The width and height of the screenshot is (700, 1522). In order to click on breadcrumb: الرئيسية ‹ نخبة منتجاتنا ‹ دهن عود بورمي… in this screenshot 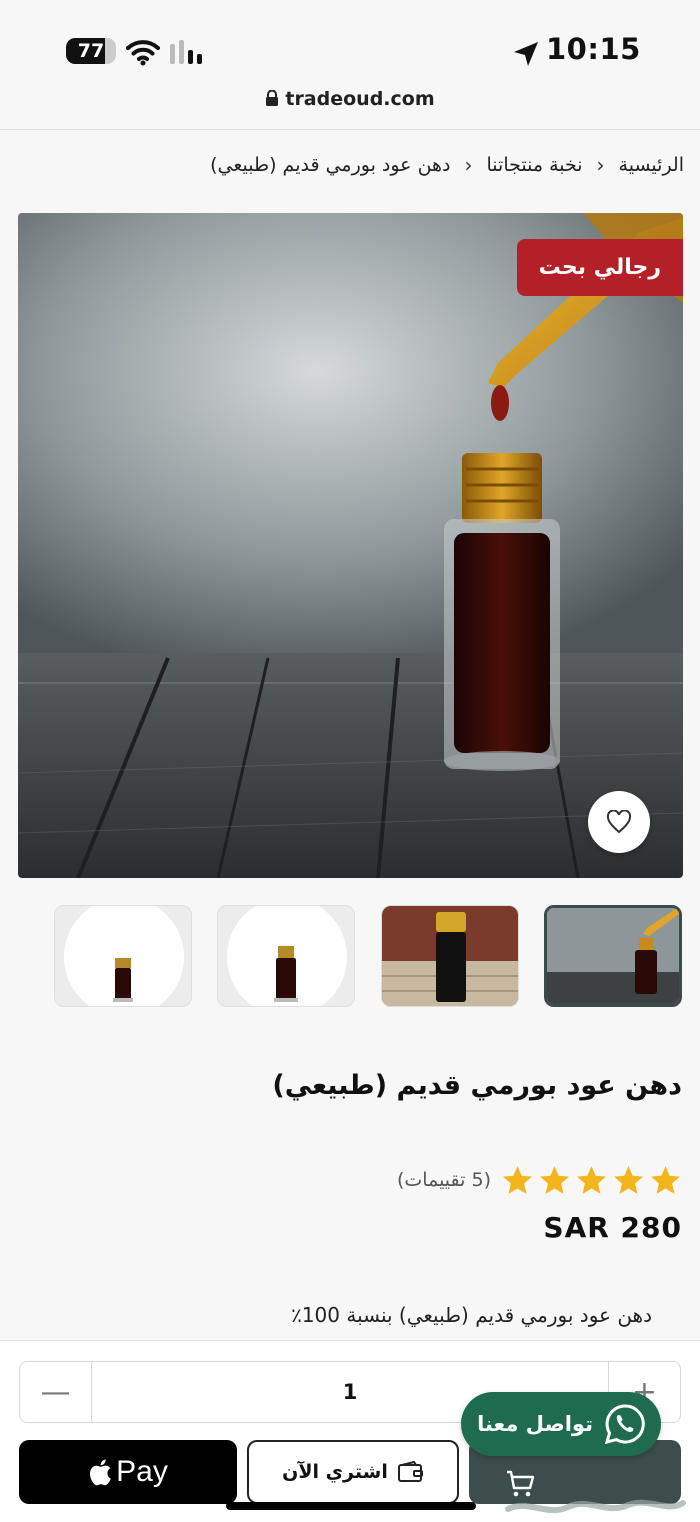, I will do `click(447, 165)`.